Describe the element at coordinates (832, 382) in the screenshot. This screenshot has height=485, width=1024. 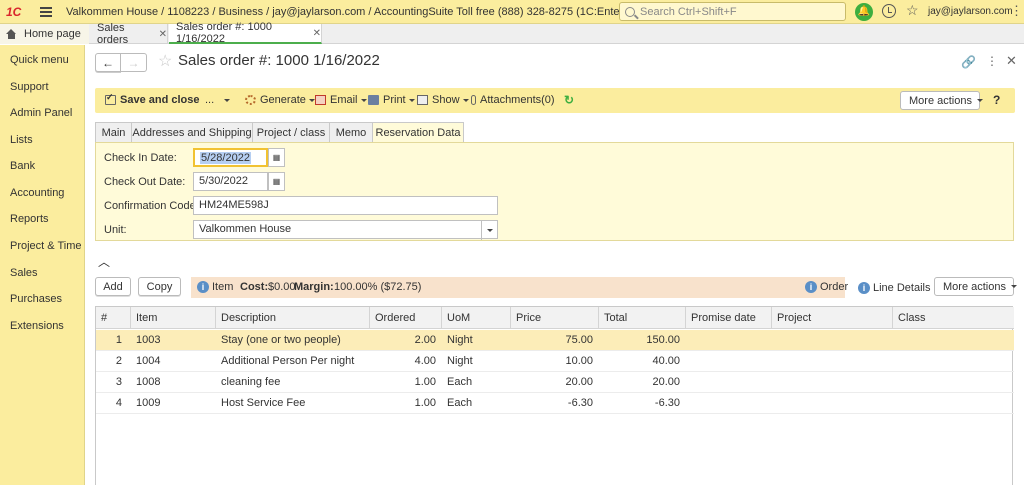
I see `cell-project` at that location.